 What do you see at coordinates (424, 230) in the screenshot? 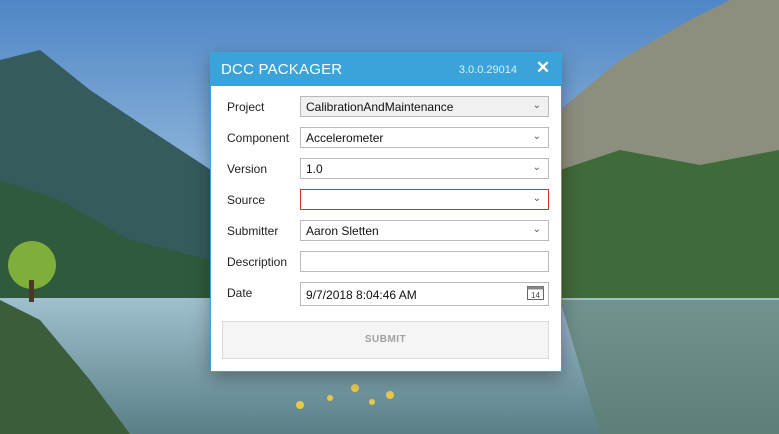
I see `submitter-dropdown: Aaron Sletten ⌄` at bounding box center [424, 230].